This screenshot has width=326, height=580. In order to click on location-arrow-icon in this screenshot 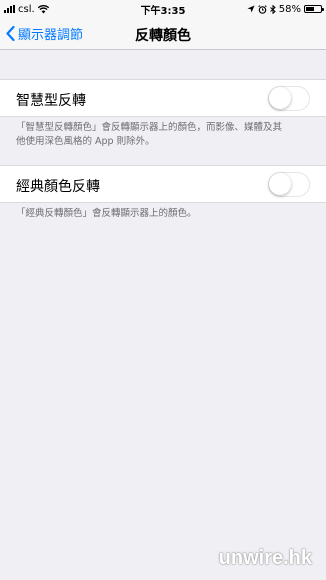, I will do `click(251, 9)`.